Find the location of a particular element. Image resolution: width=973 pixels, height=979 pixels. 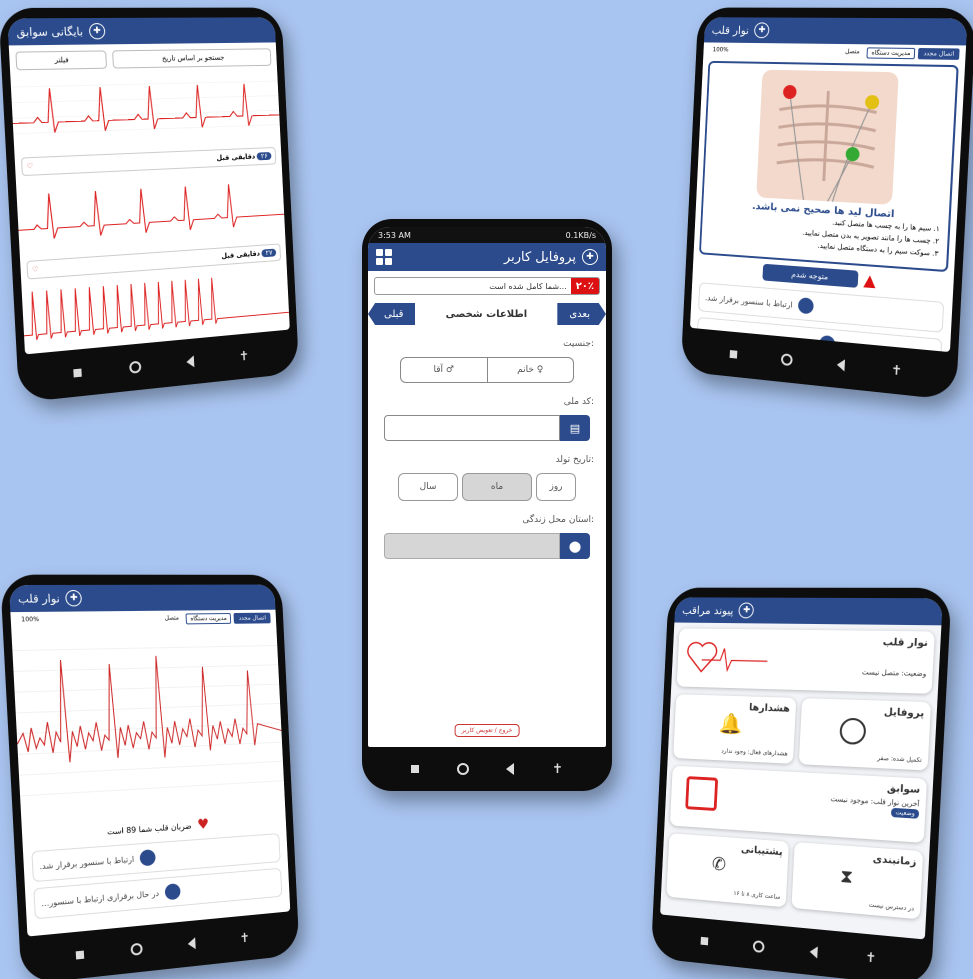

gender-selector: ♀ خانم ♂ آقا is located at coordinates (487, 370).